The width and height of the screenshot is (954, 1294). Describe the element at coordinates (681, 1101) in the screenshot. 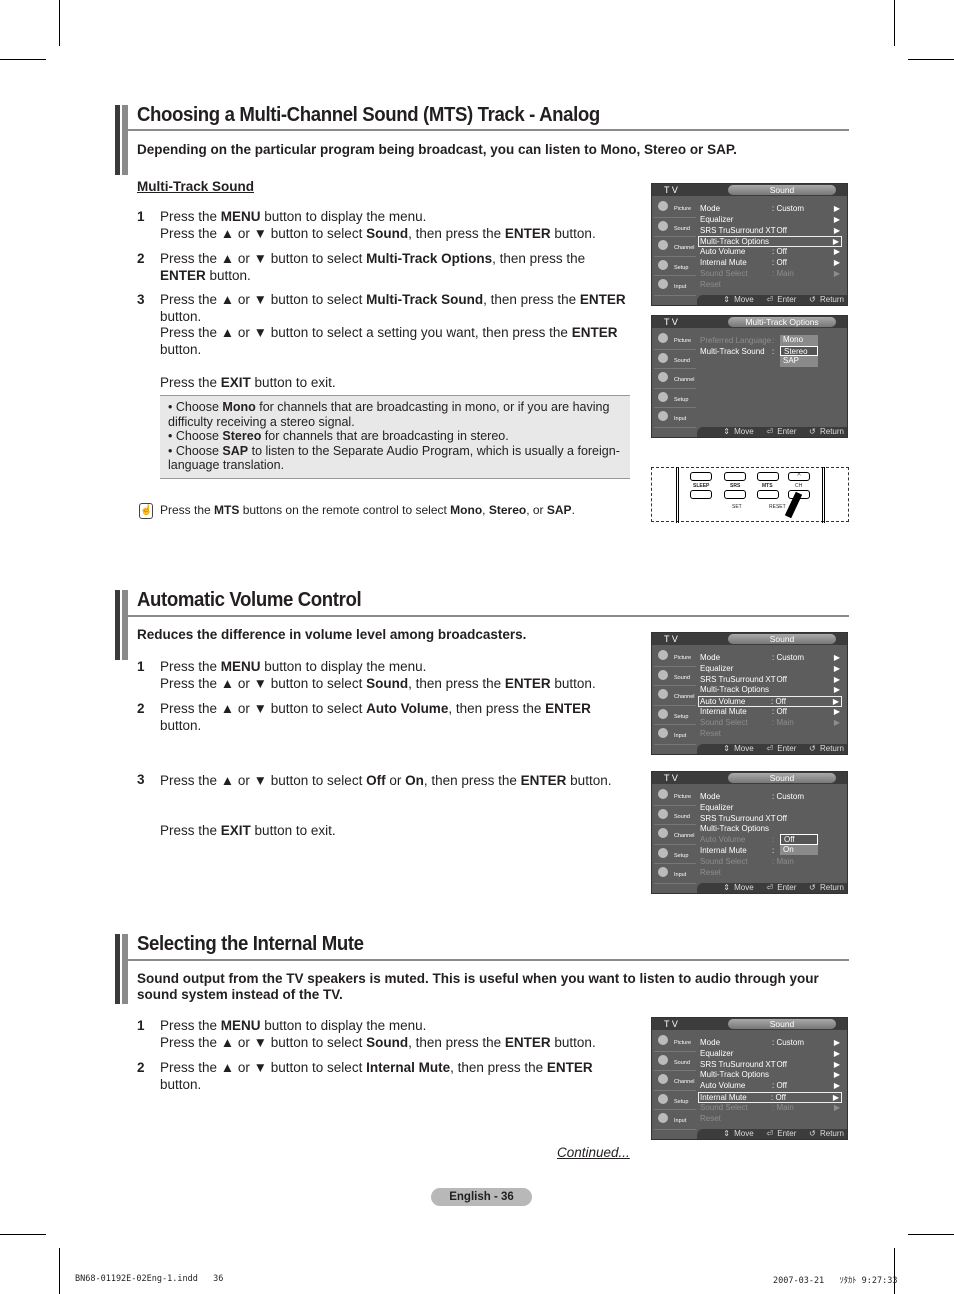

I see `sidebar-label: Setup` at that location.